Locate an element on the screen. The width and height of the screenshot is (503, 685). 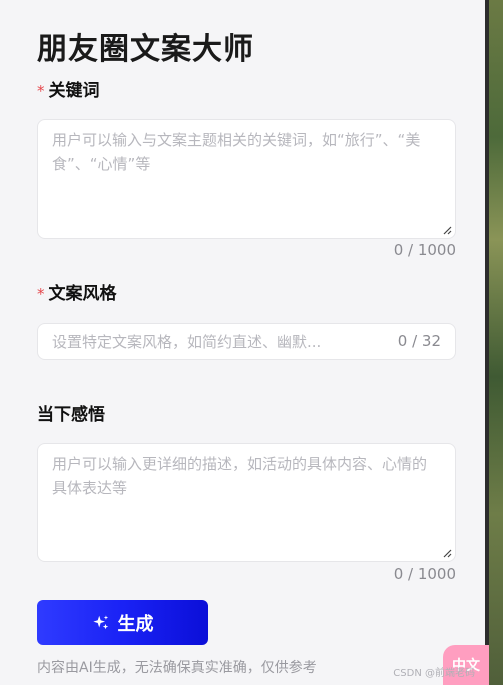
generate-button: 生成 is located at coordinates (122, 622).